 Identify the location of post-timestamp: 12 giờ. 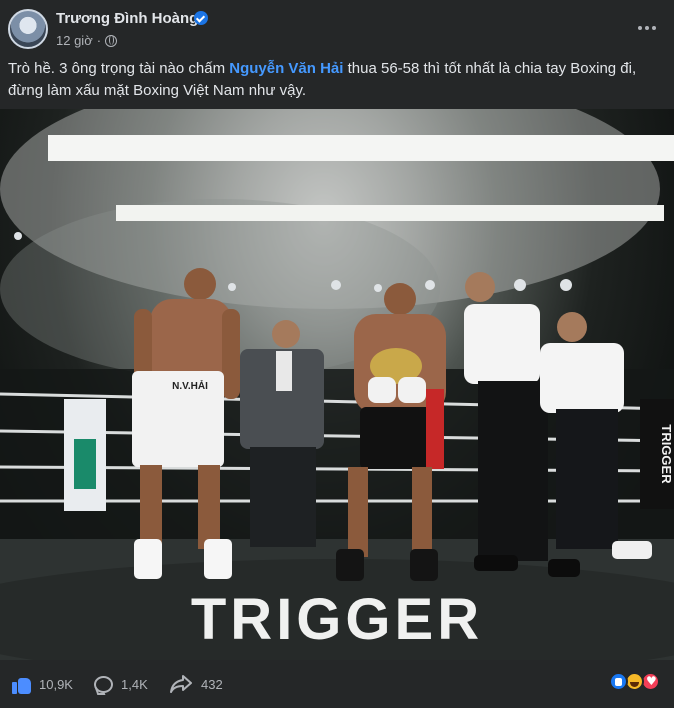
(74, 40).